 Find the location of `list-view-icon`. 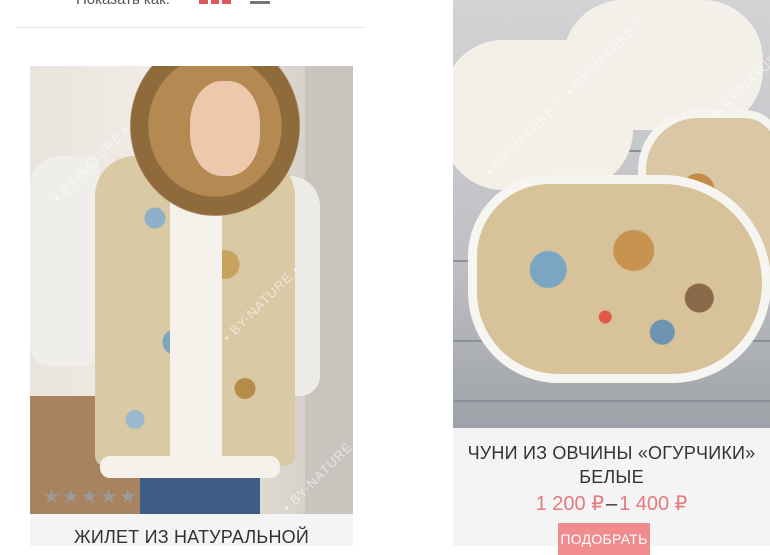

list-view-icon is located at coordinates (260, 2).